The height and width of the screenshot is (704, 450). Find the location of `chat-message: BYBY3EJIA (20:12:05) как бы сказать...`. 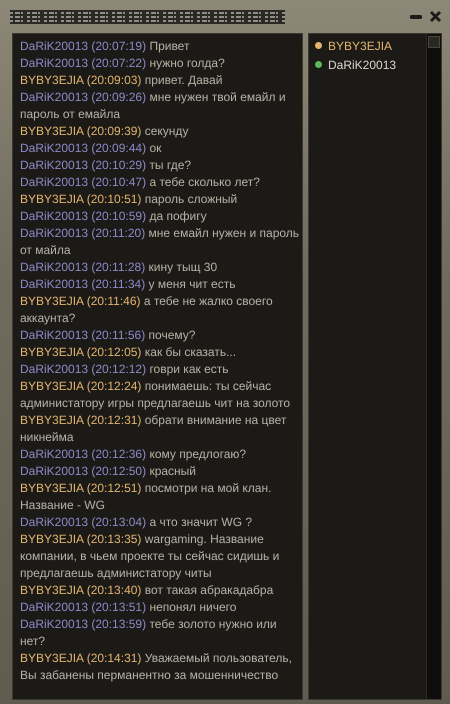

chat-message: BYBY3EJIA (20:12:05) как бы сказать... is located at coordinates (129, 352).